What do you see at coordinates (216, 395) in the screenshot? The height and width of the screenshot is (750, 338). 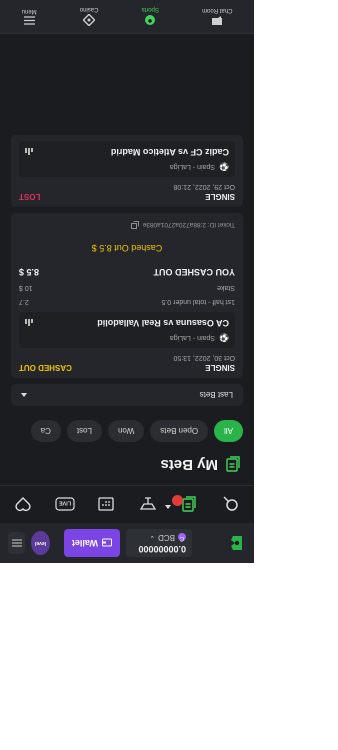 I see `dropdown-label: Last Bets` at bounding box center [216, 395].